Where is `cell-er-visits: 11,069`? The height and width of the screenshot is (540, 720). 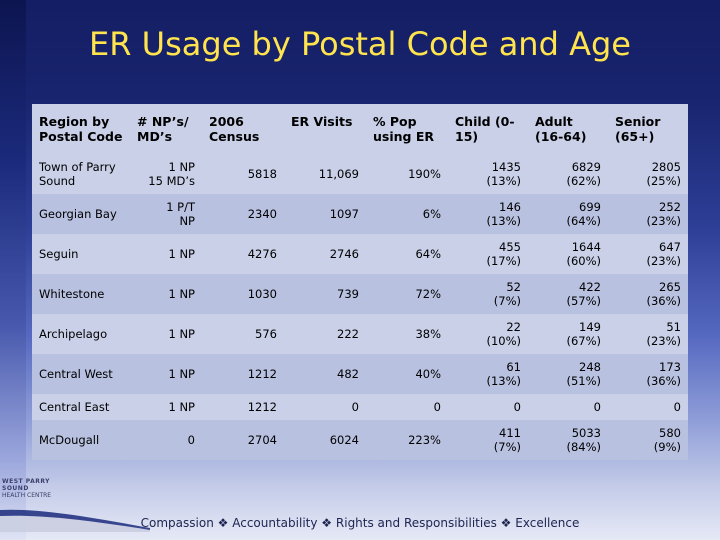 cell-er-visits: 11,069 is located at coordinates (338, 174).